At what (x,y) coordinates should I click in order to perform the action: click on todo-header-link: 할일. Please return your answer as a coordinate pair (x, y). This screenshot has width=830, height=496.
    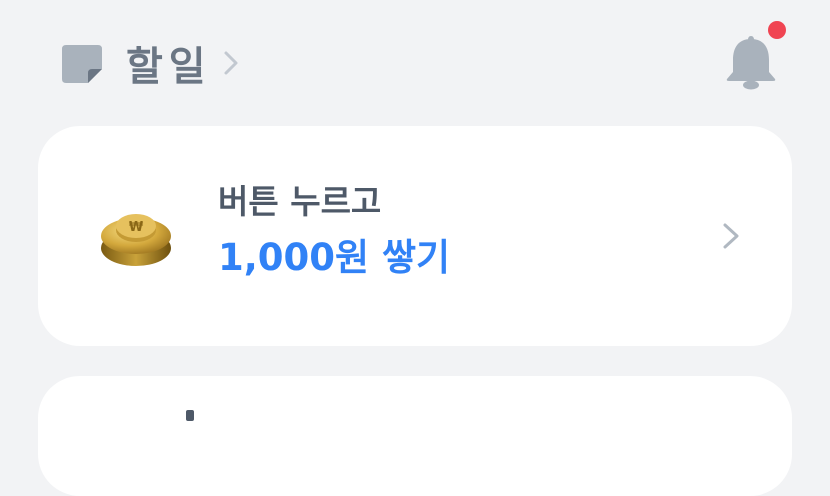
    Looking at the image, I should click on (151, 64).